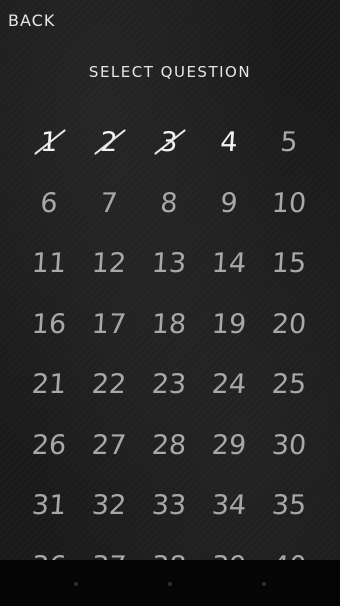  I want to click on question-number-label: 34, so click(229, 505).